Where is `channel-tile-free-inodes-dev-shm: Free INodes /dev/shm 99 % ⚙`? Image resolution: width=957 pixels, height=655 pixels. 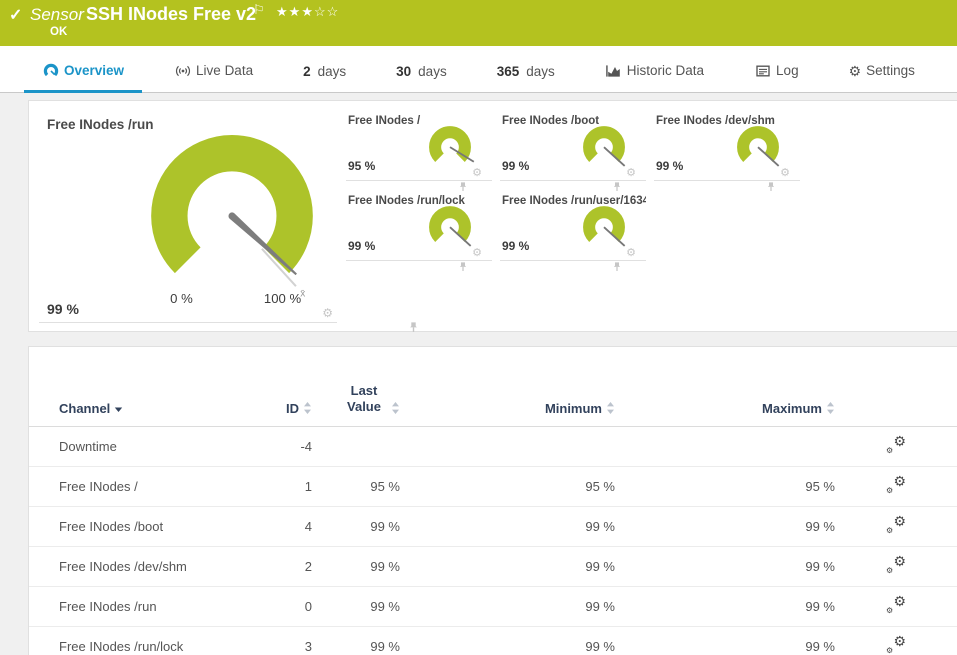
channel-tile-free-inodes-dev-shm: Free INodes /dev/shm 99 % ⚙ is located at coordinates (727, 150).